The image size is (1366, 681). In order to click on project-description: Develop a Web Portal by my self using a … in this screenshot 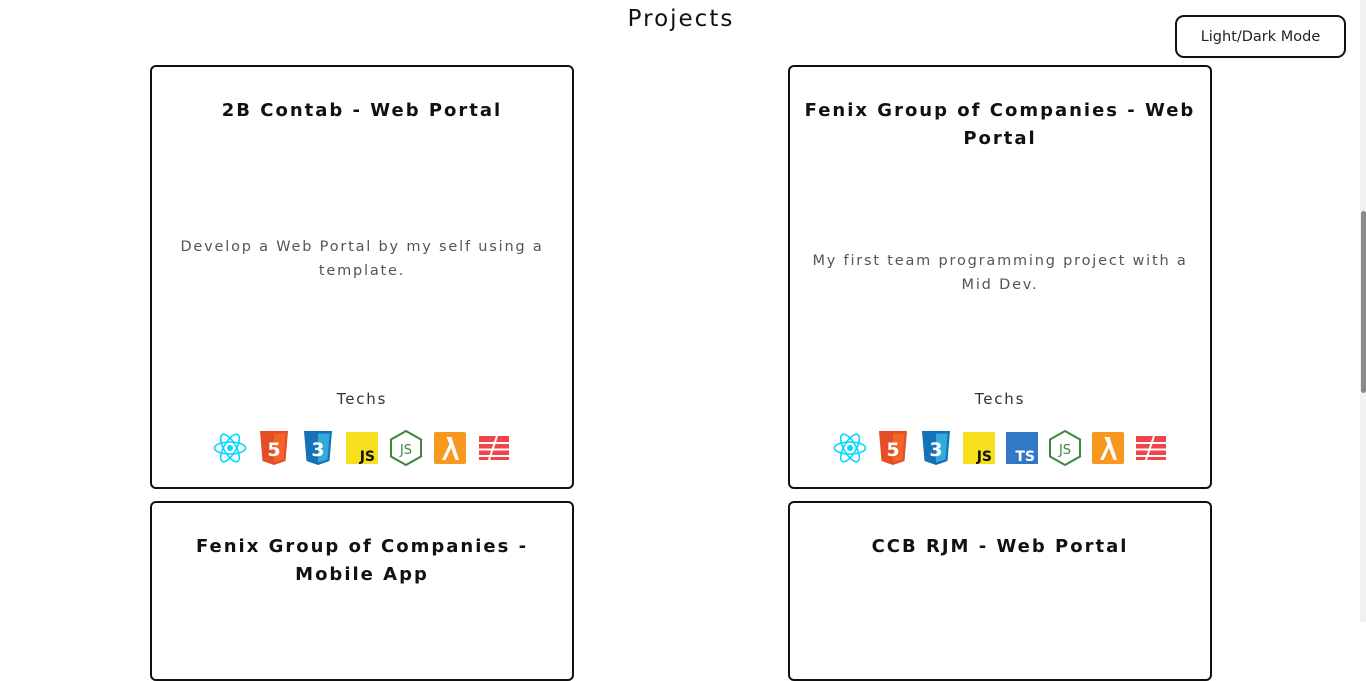, I will do `click(362, 259)`.